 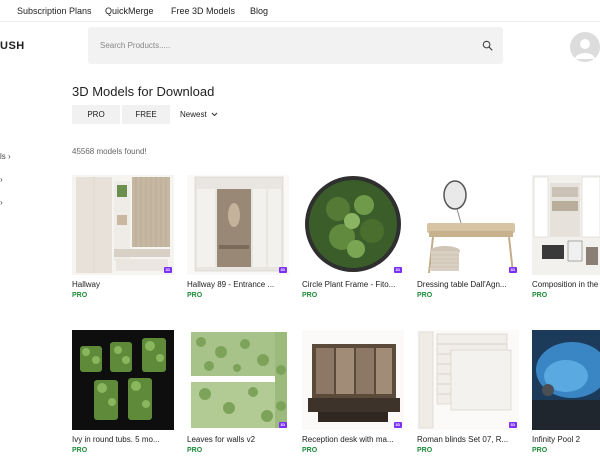 I want to click on product-card: 3D Leaves for walls v2 PRO, so click(x=238, y=392).